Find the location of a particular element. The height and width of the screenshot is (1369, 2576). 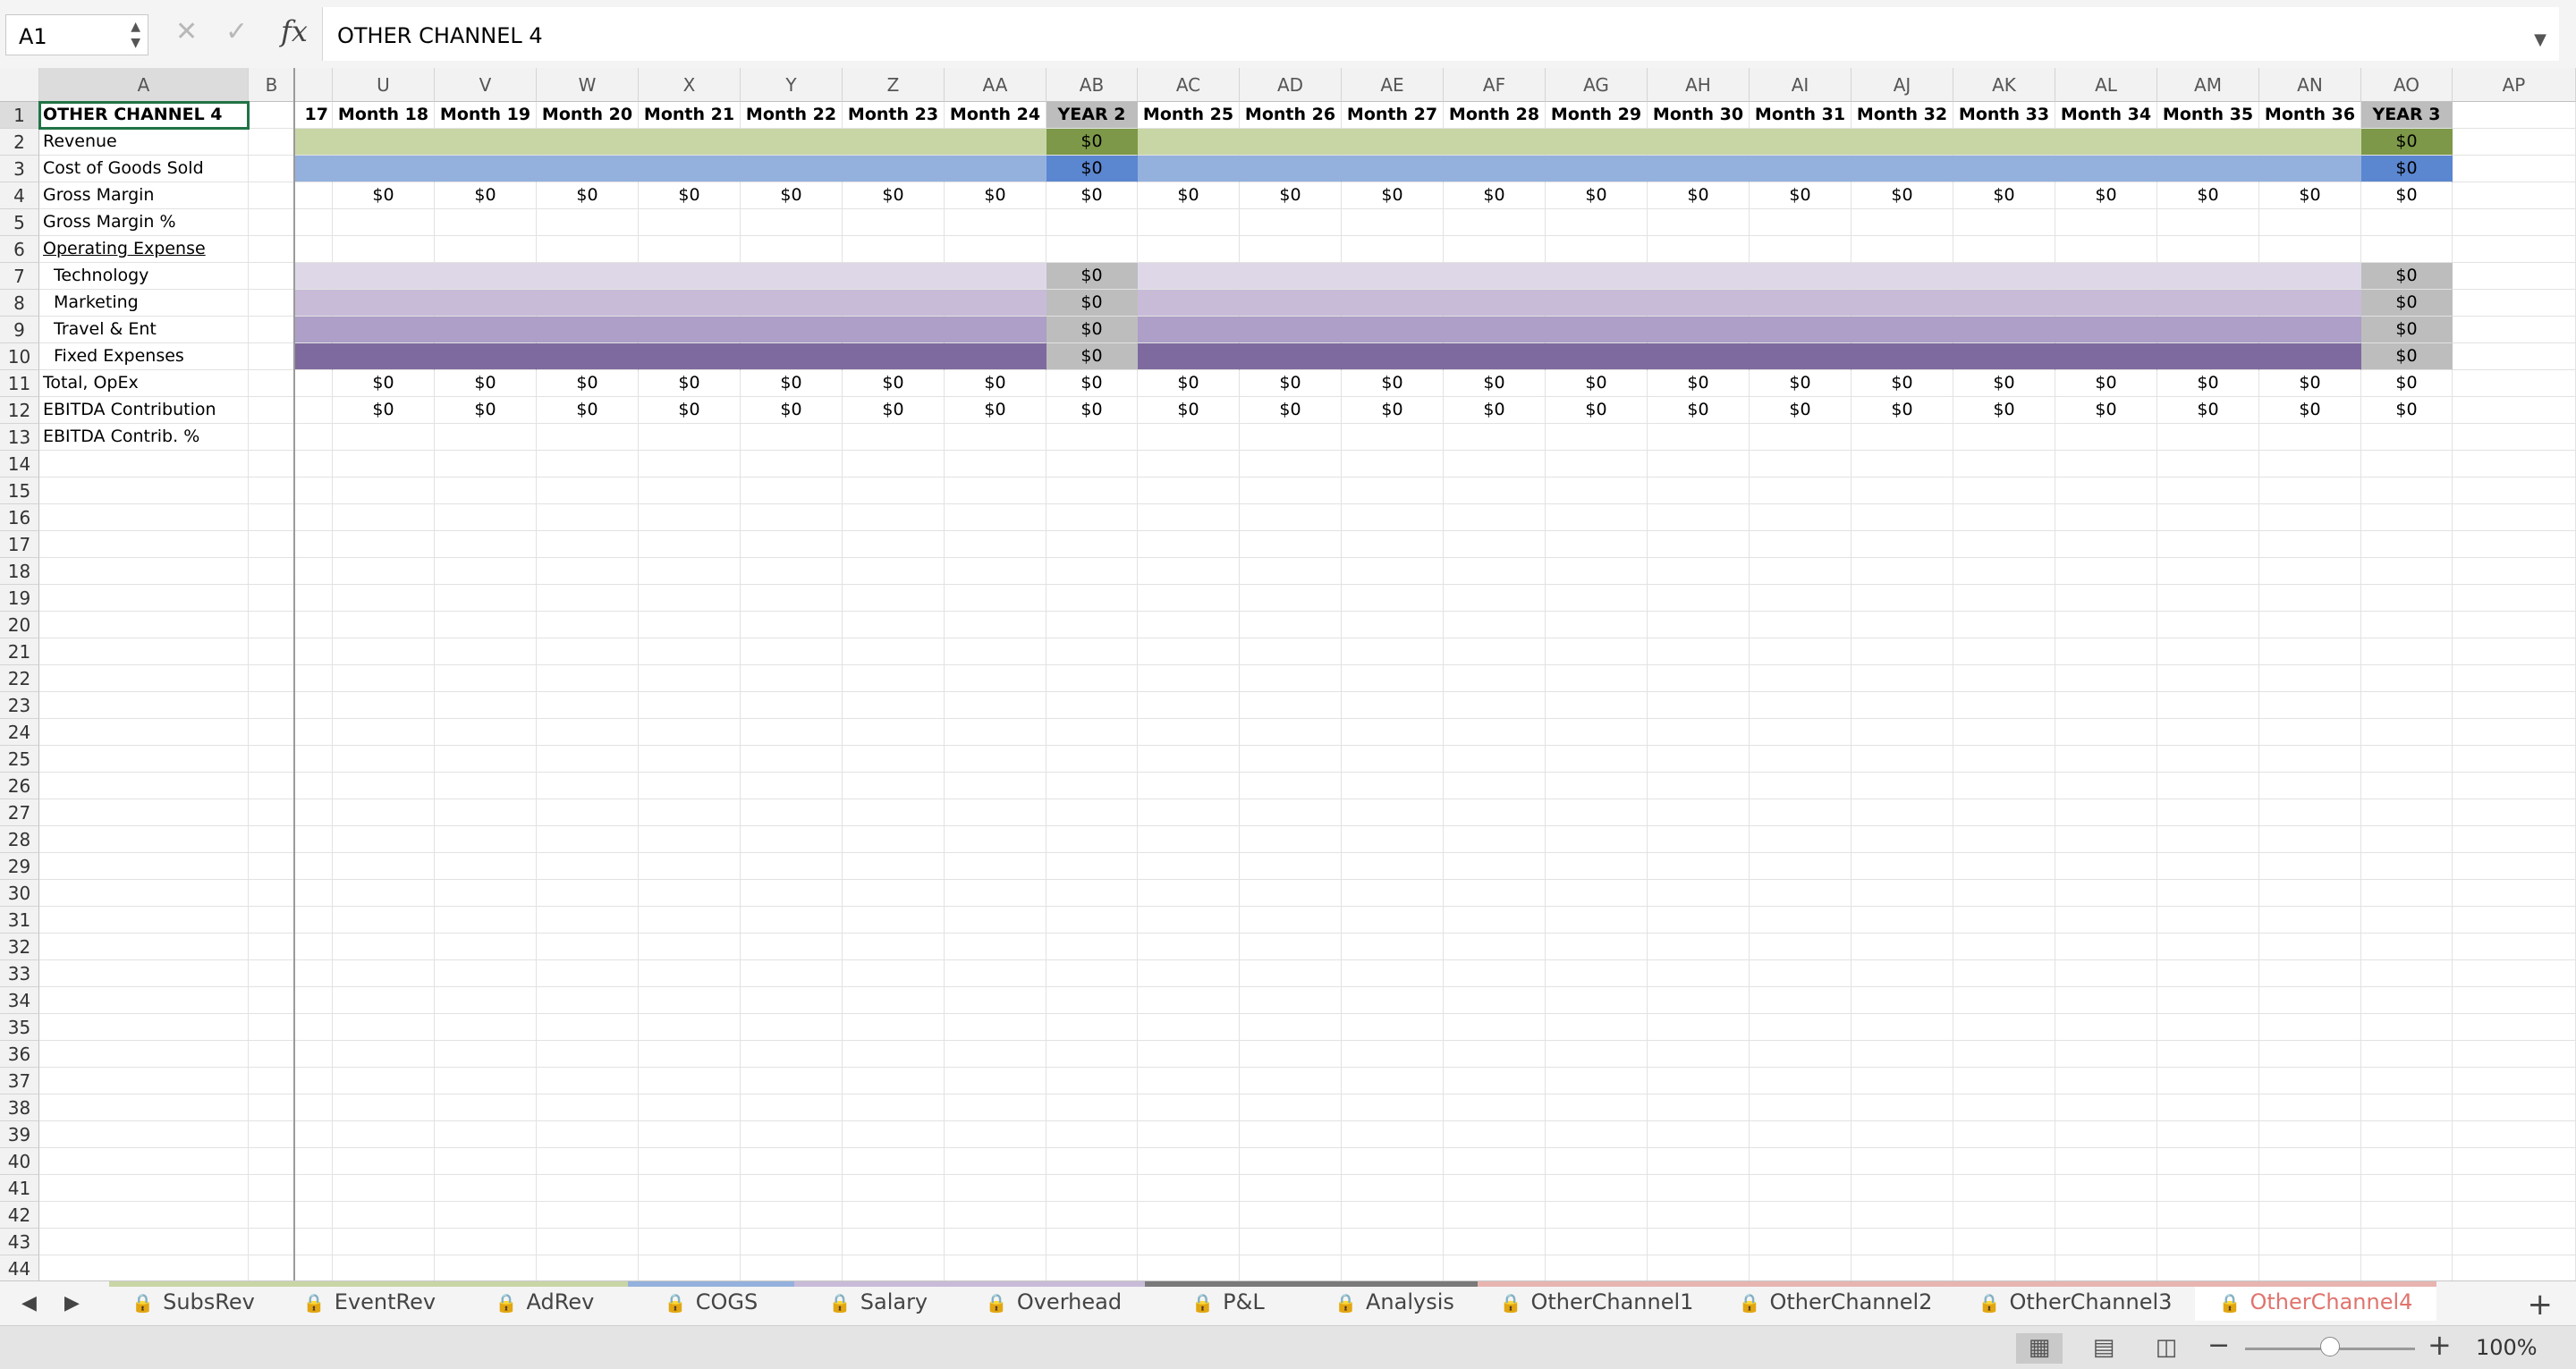

period-header: Month 20 is located at coordinates (588, 116).